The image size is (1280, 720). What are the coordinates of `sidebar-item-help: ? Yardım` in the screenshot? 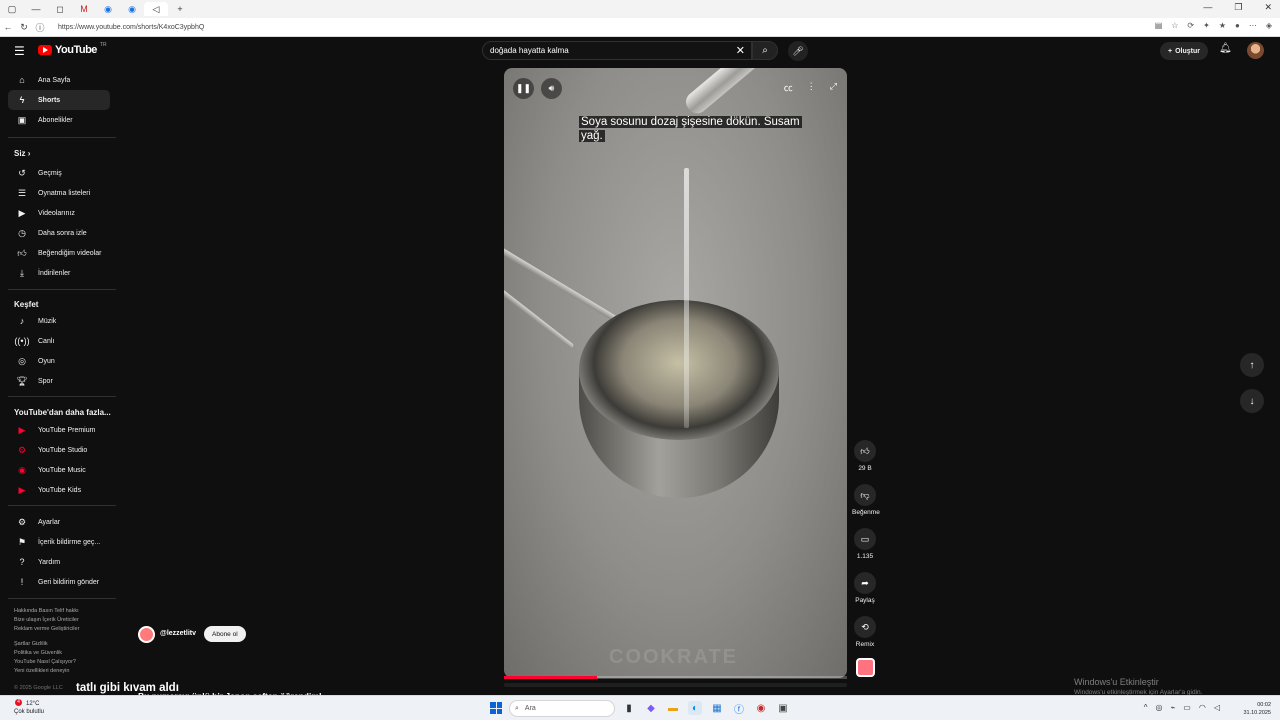 It's located at (59, 562).